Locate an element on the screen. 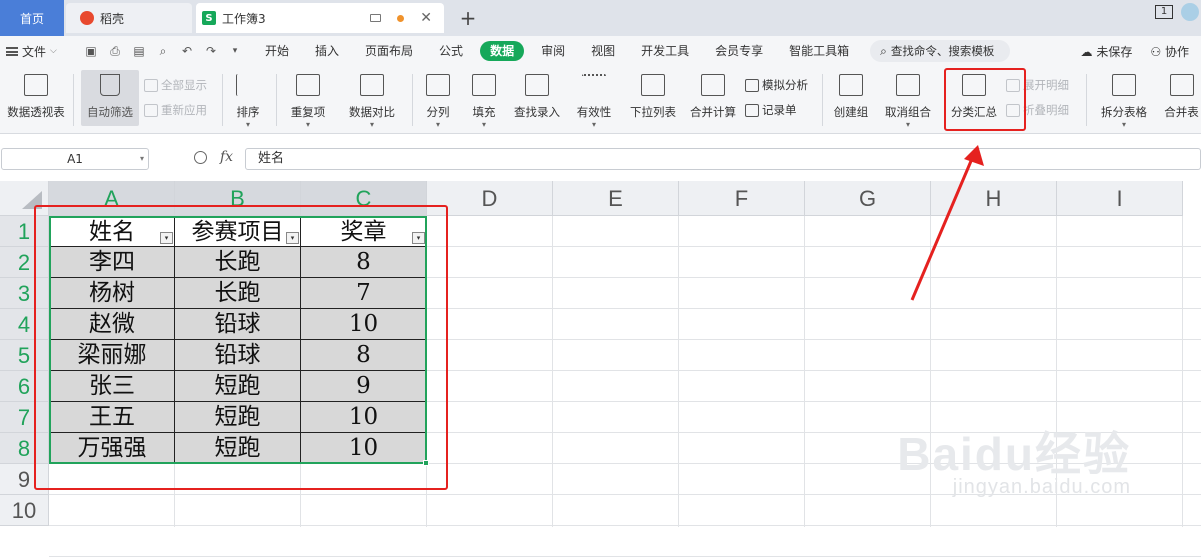 The image size is (1201, 557). find-icon: ⌕ is located at coordinates (163, 51).